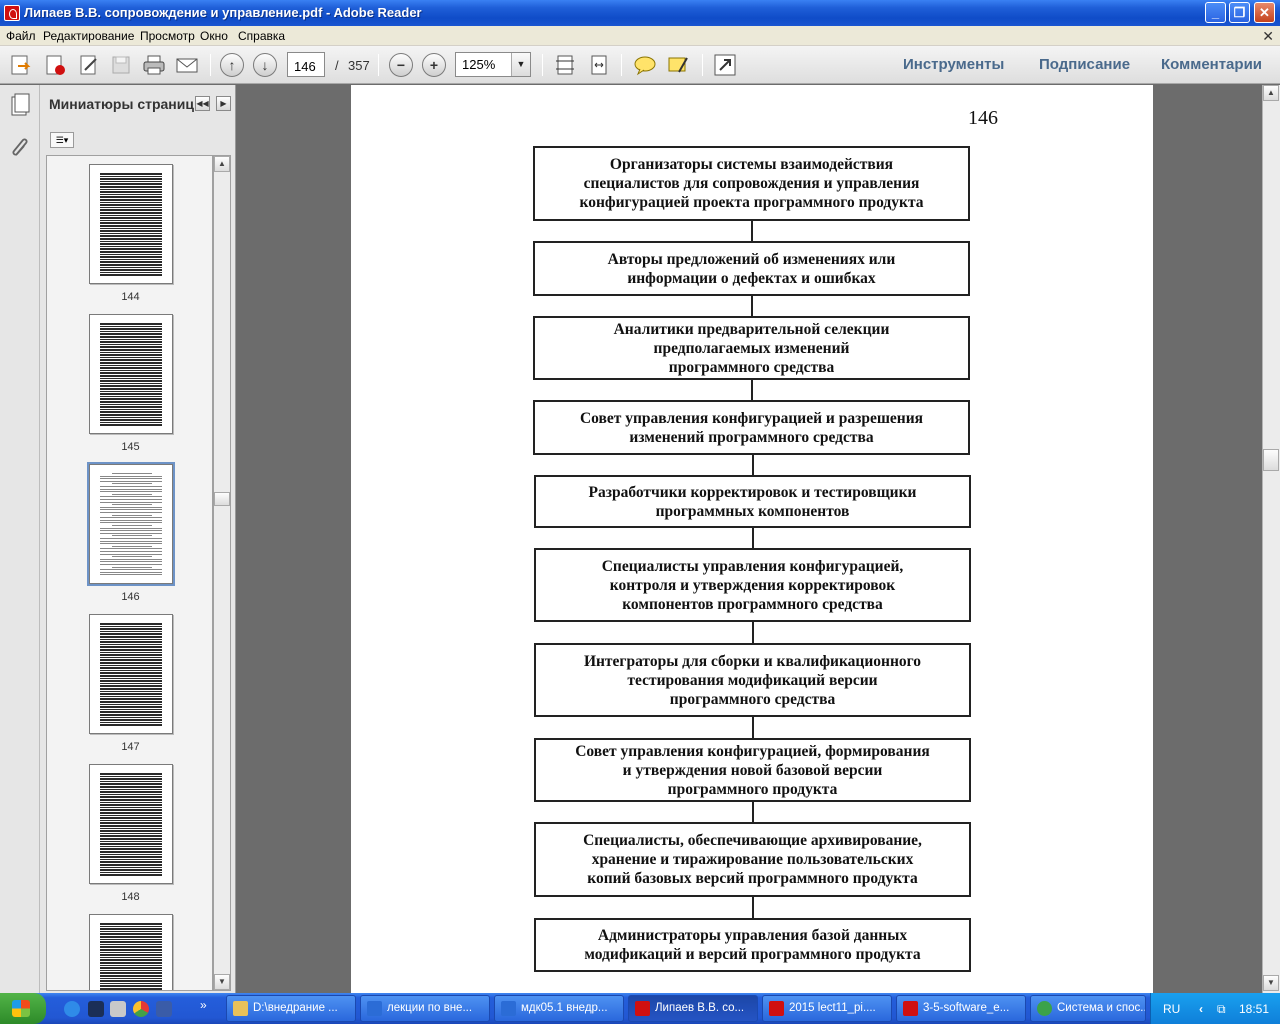 The image size is (1280, 1024). I want to click on next-page-button: ↓, so click(265, 65).